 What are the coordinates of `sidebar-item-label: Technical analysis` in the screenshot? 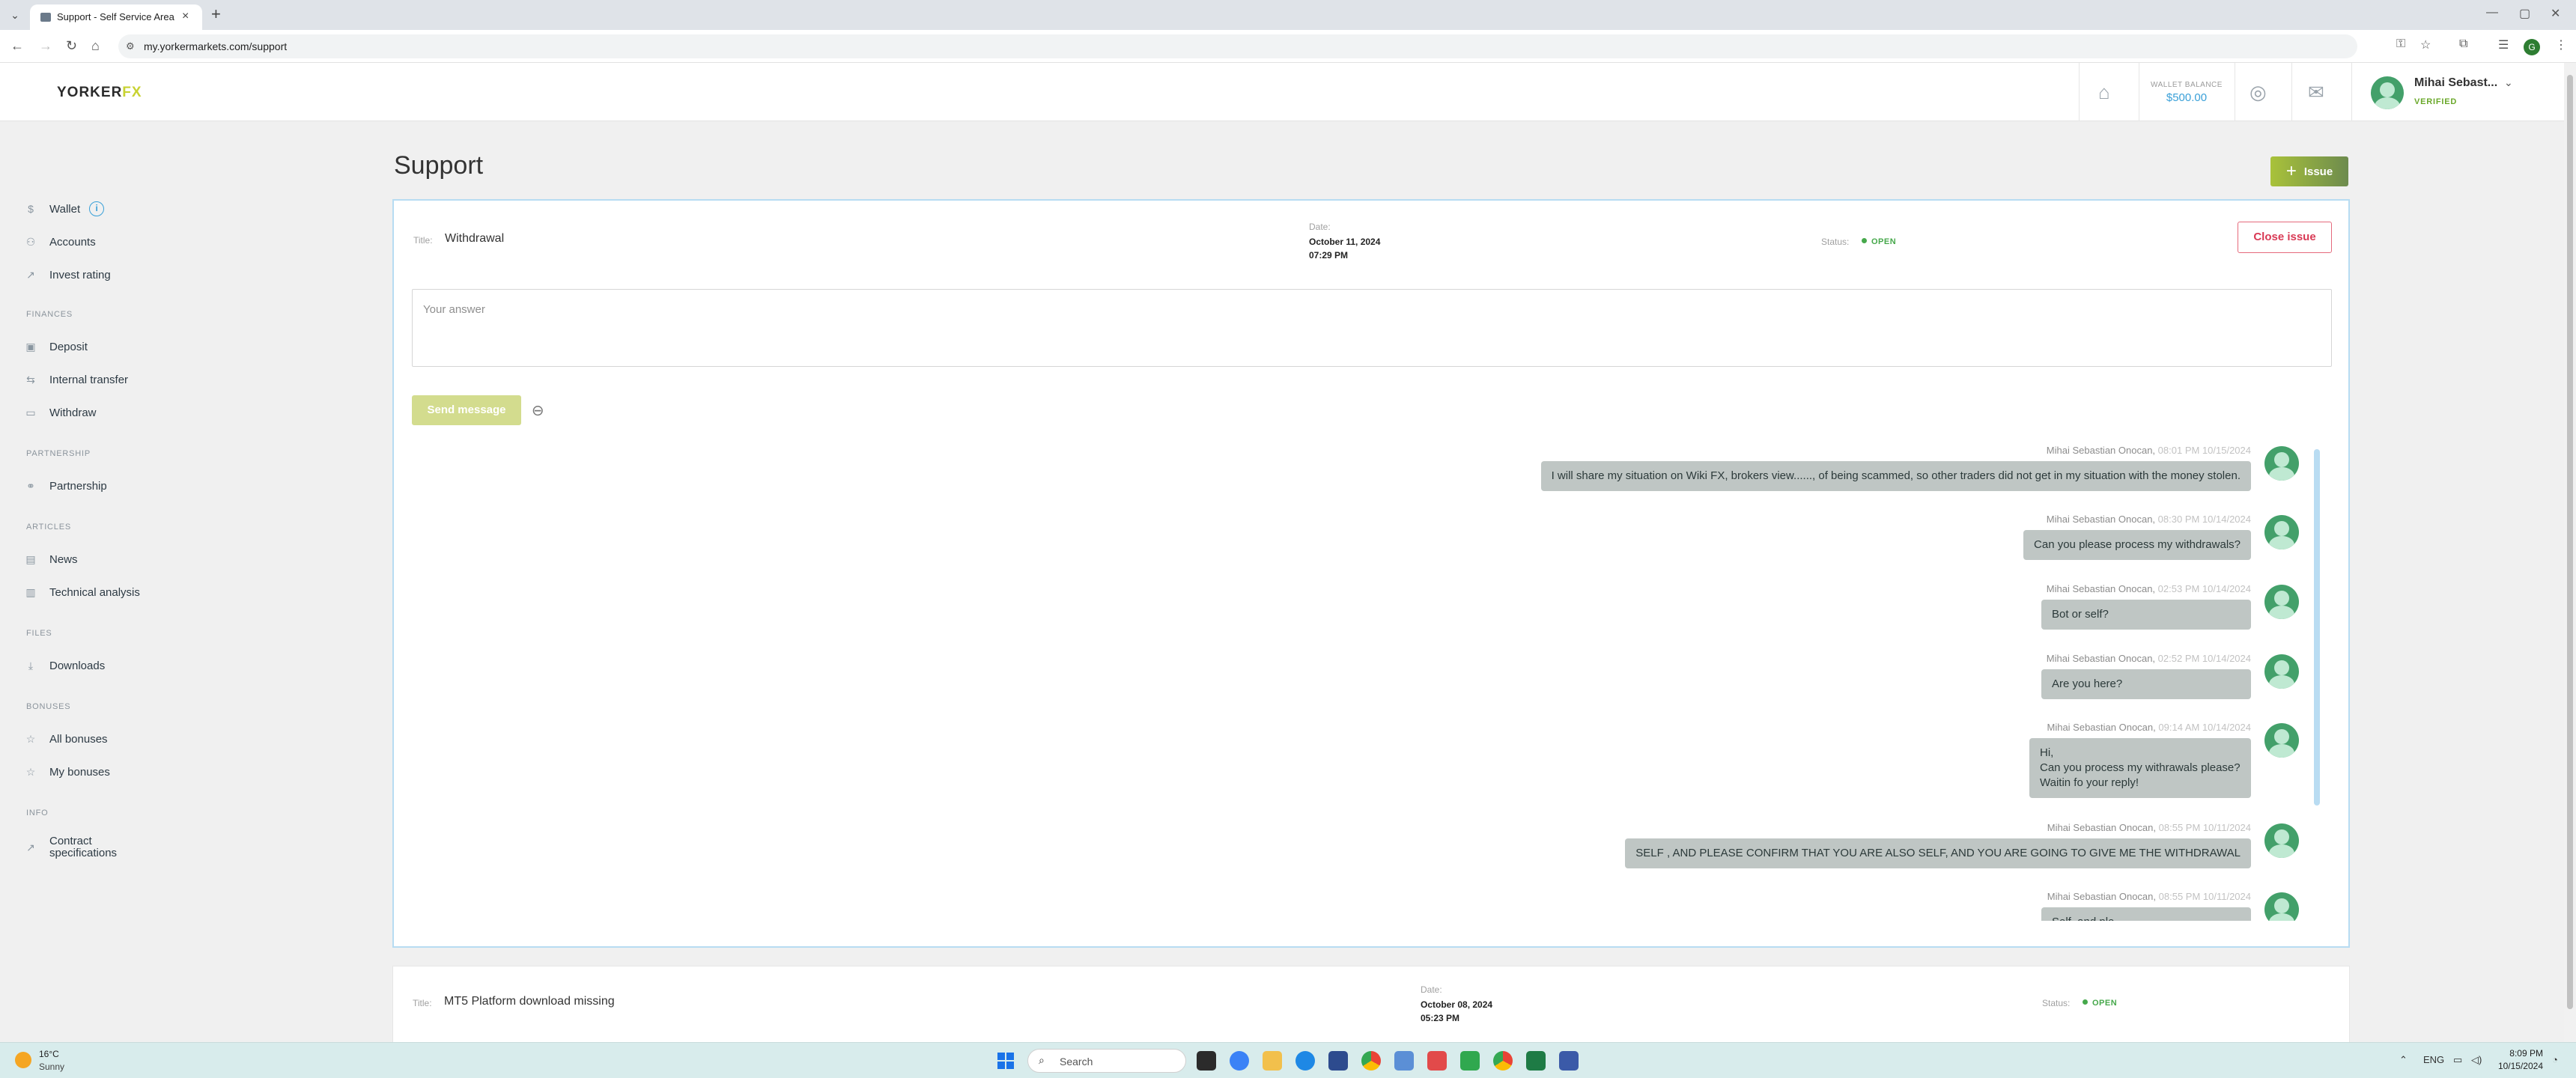 It's located at (94, 592).